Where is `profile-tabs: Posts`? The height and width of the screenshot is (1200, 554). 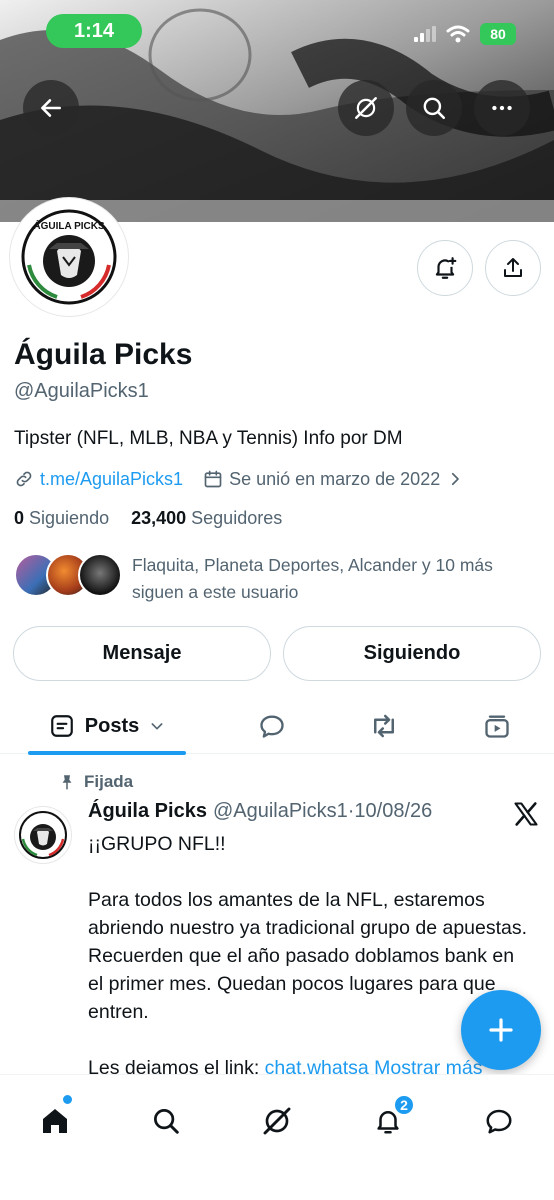
profile-tabs: Posts is located at coordinates (277, 726).